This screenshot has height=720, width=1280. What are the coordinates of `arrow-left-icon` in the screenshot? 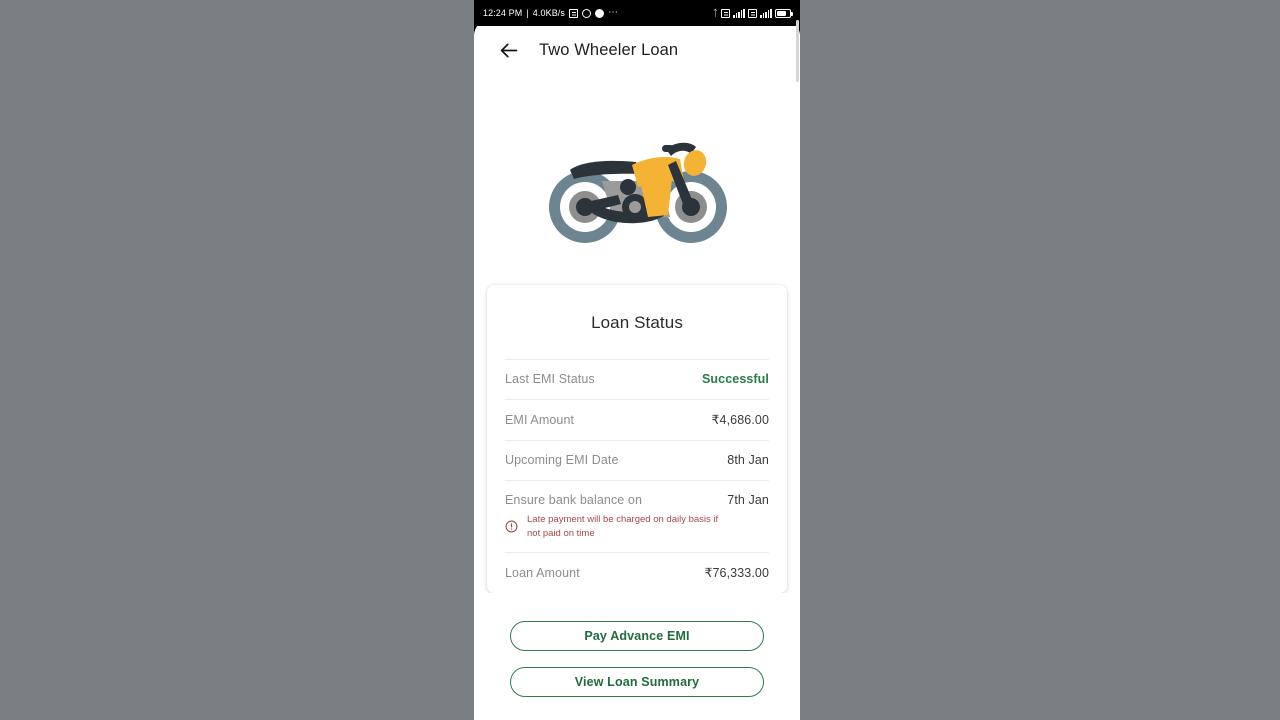 It's located at (508, 50).